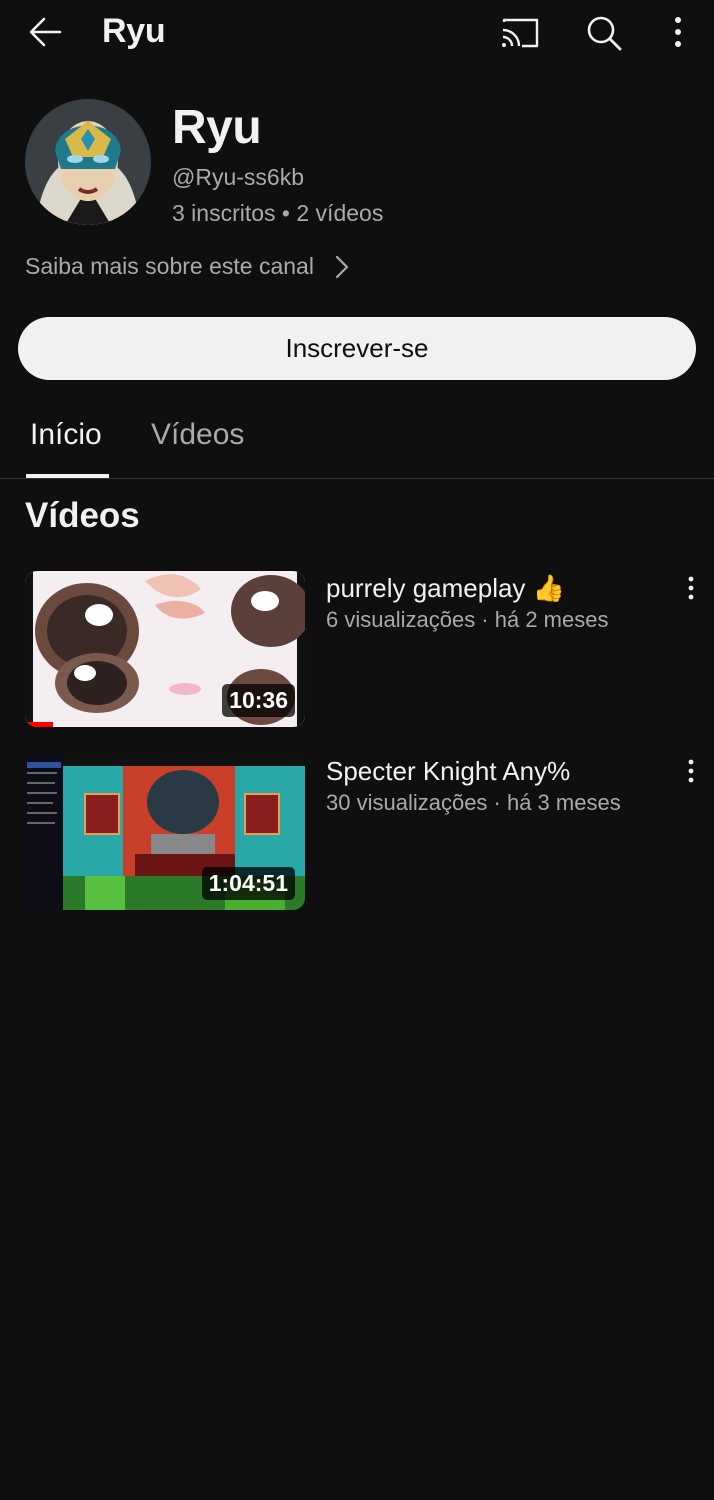 This screenshot has width=714, height=1500. What do you see at coordinates (473, 802) in the screenshot?
I see `video-meta: 30 visualizações · há 3 meses` at bounding box center [473, 802].